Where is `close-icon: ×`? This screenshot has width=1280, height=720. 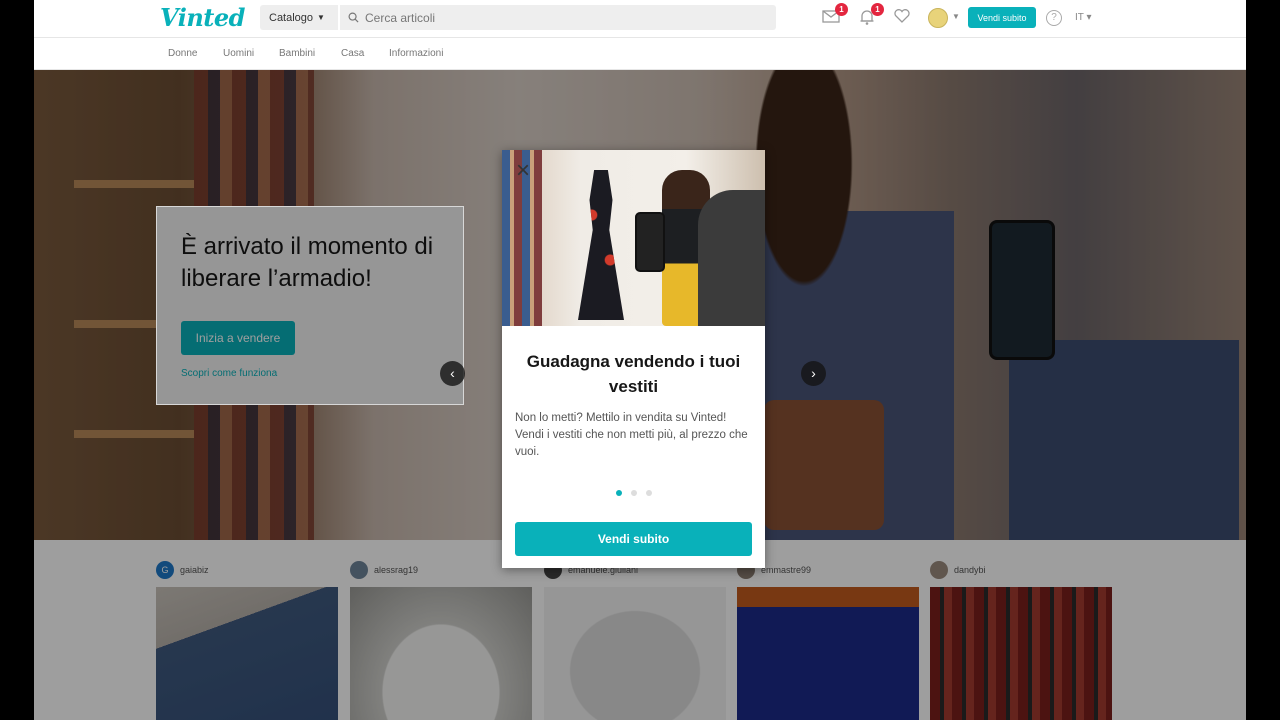
close-icon: × is located at coordinates (523, 171).